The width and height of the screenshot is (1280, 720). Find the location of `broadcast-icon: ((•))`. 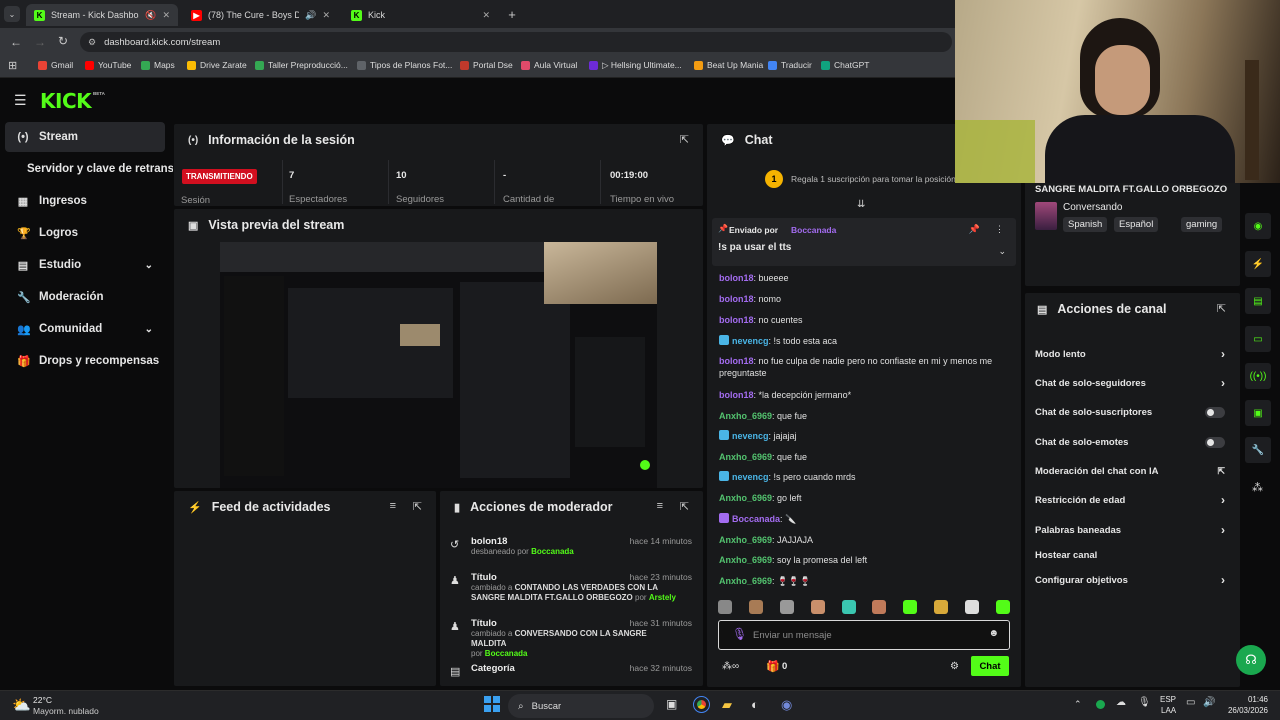

broadcast-icon: ((•)) is located at coordinates (1258, 376).